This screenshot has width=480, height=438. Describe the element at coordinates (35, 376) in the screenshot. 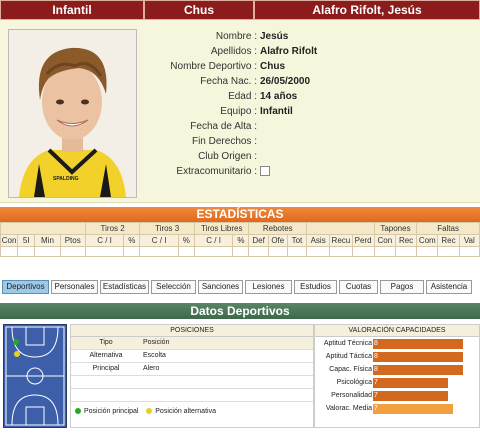

I see `basketball-court` at that location.